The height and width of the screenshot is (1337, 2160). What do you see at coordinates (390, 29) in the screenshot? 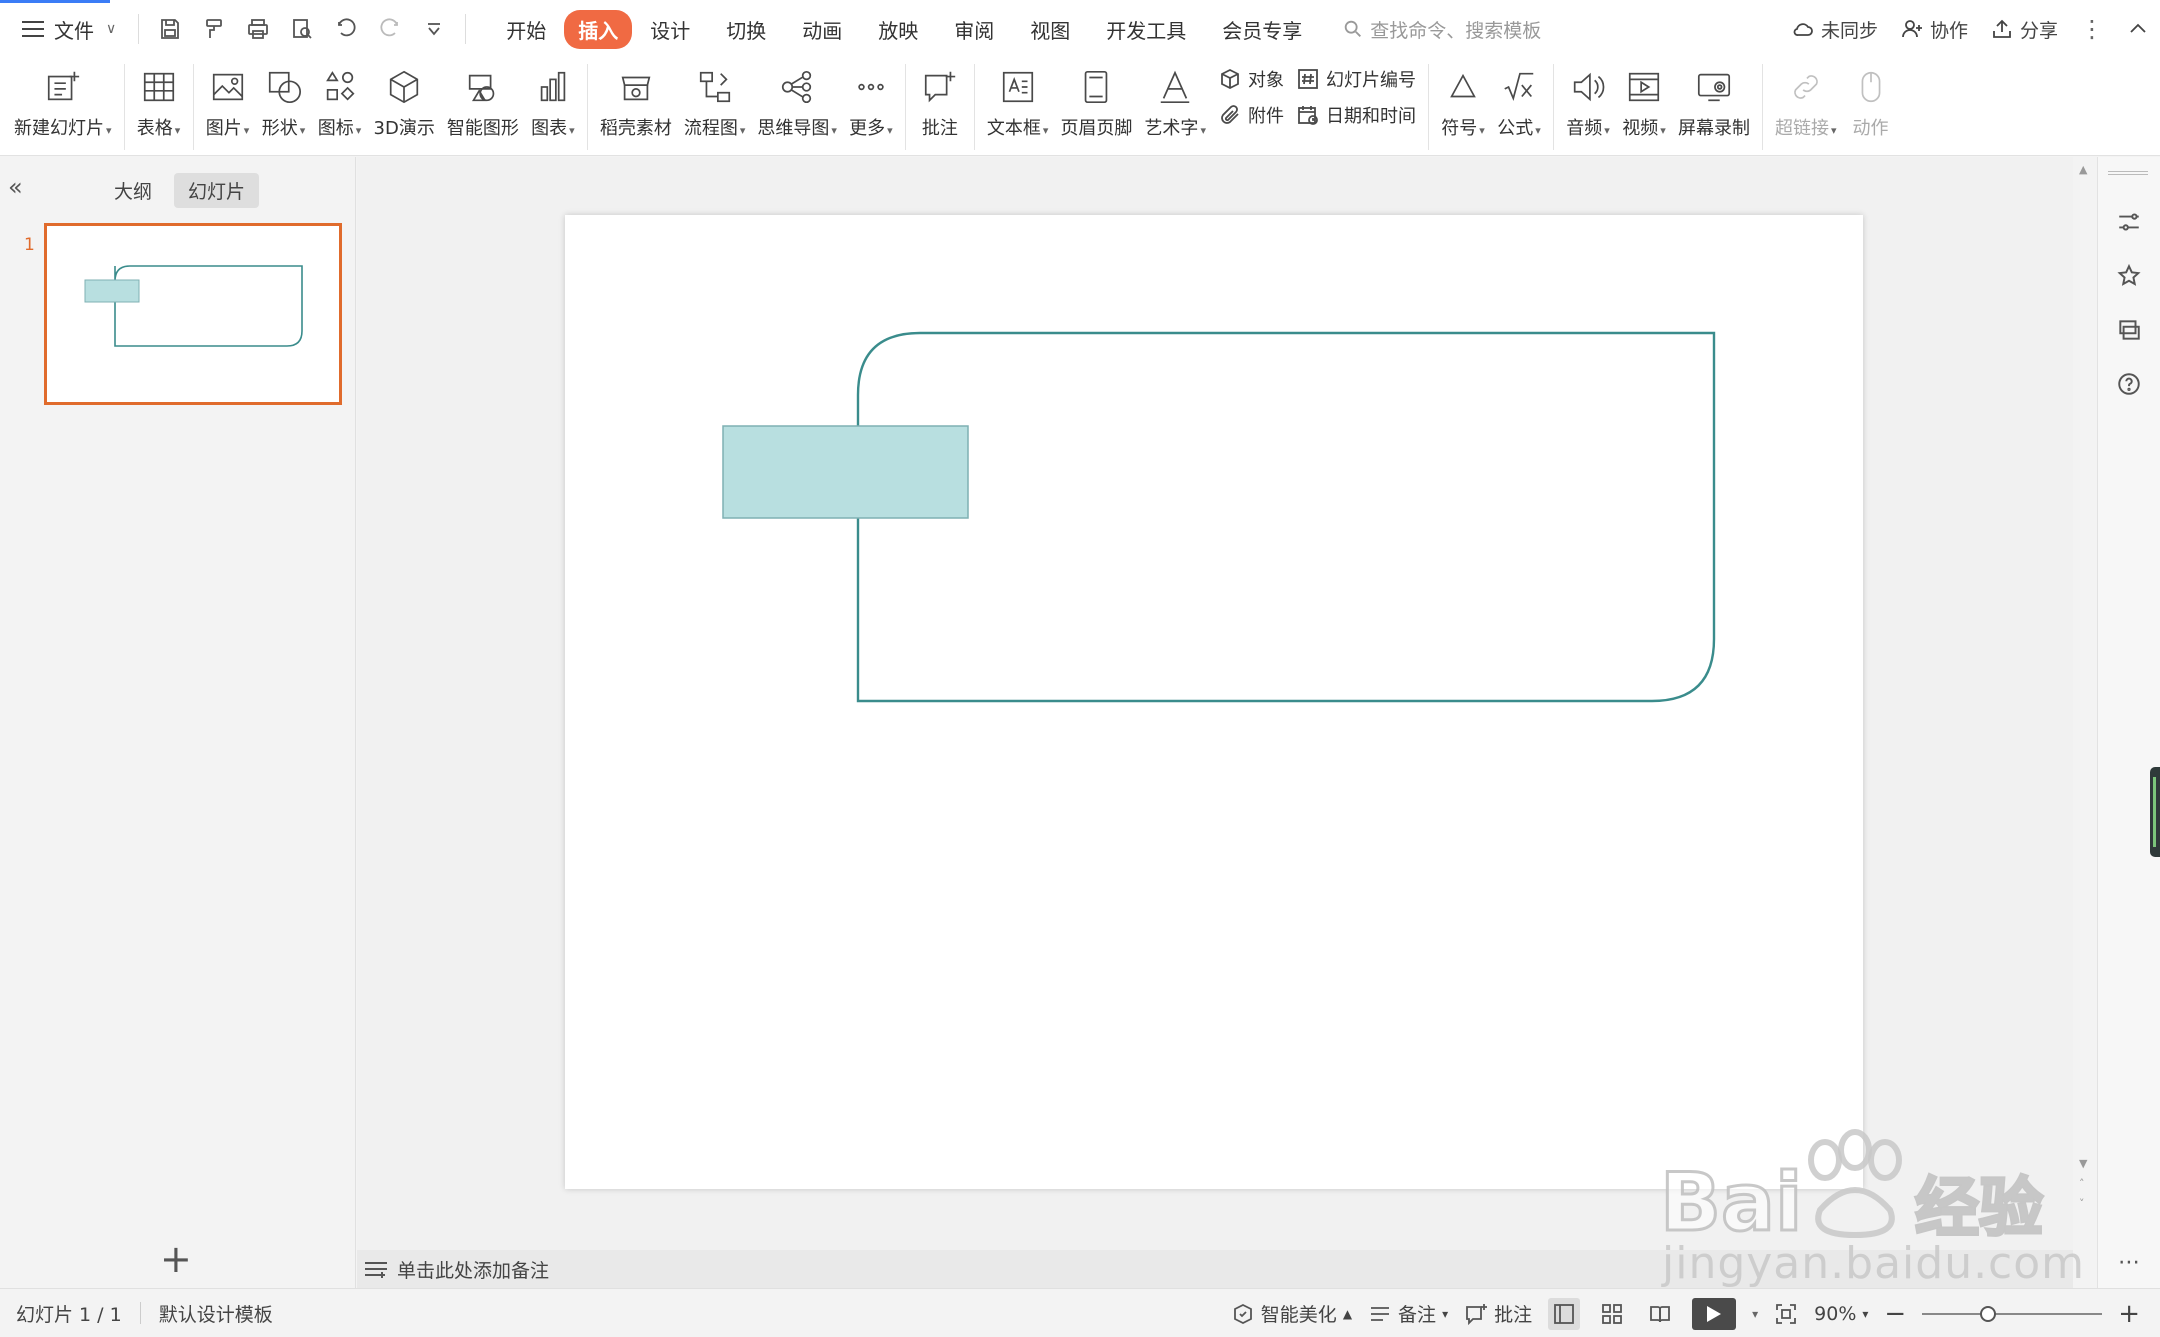
I see `redo-icon` at bounding box center [390, 29].